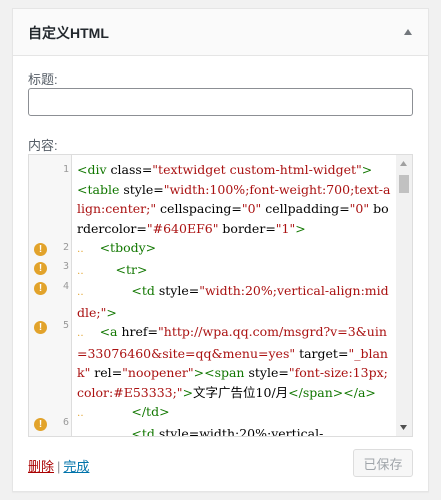 Image resolution: width=441 pixels, height=500 pixels. I want to click on editor-scrollbar, so click(404, 295).